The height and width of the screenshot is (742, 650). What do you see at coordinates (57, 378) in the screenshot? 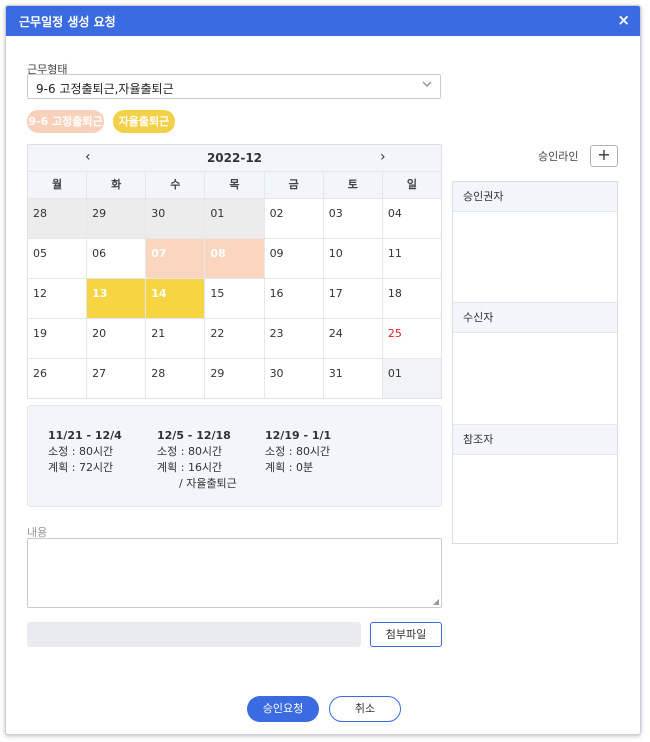
I see `calendar-day: 26` at bounding box center [57, 378].